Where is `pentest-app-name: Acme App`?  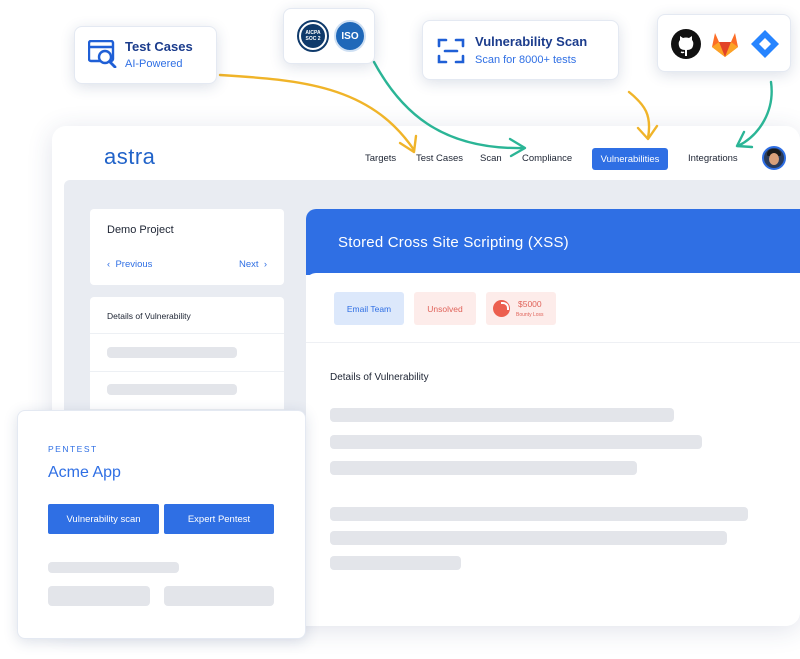 pentest-app-name: Acme App is located at coordinates (84, 472).